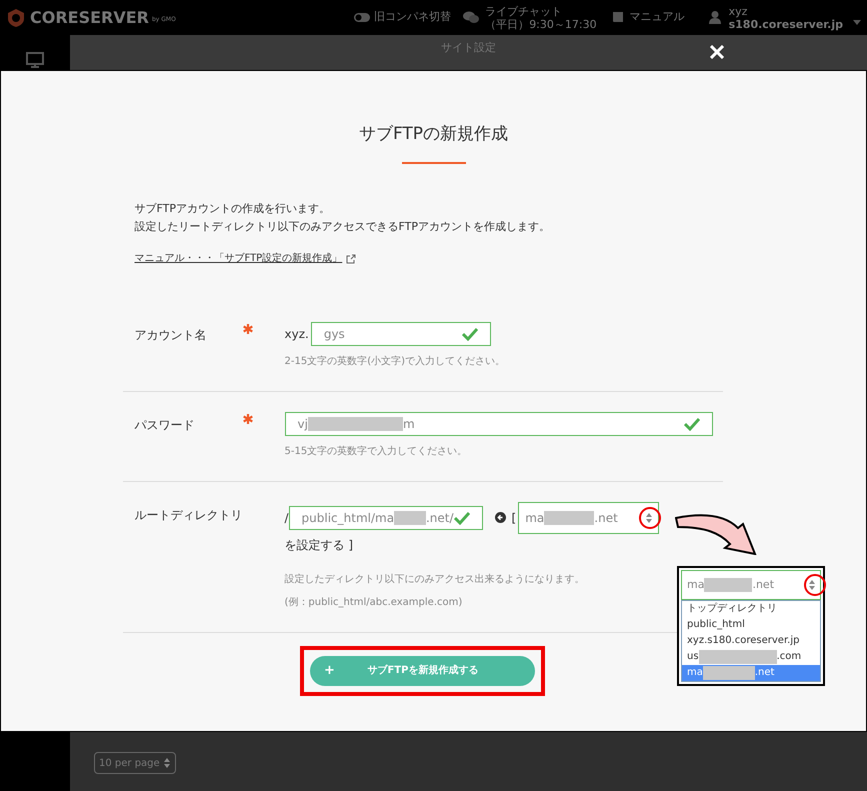 This screenshot has height=791, width=867. I want to click on value-text: トップディレクトリ, so click(732, 609).